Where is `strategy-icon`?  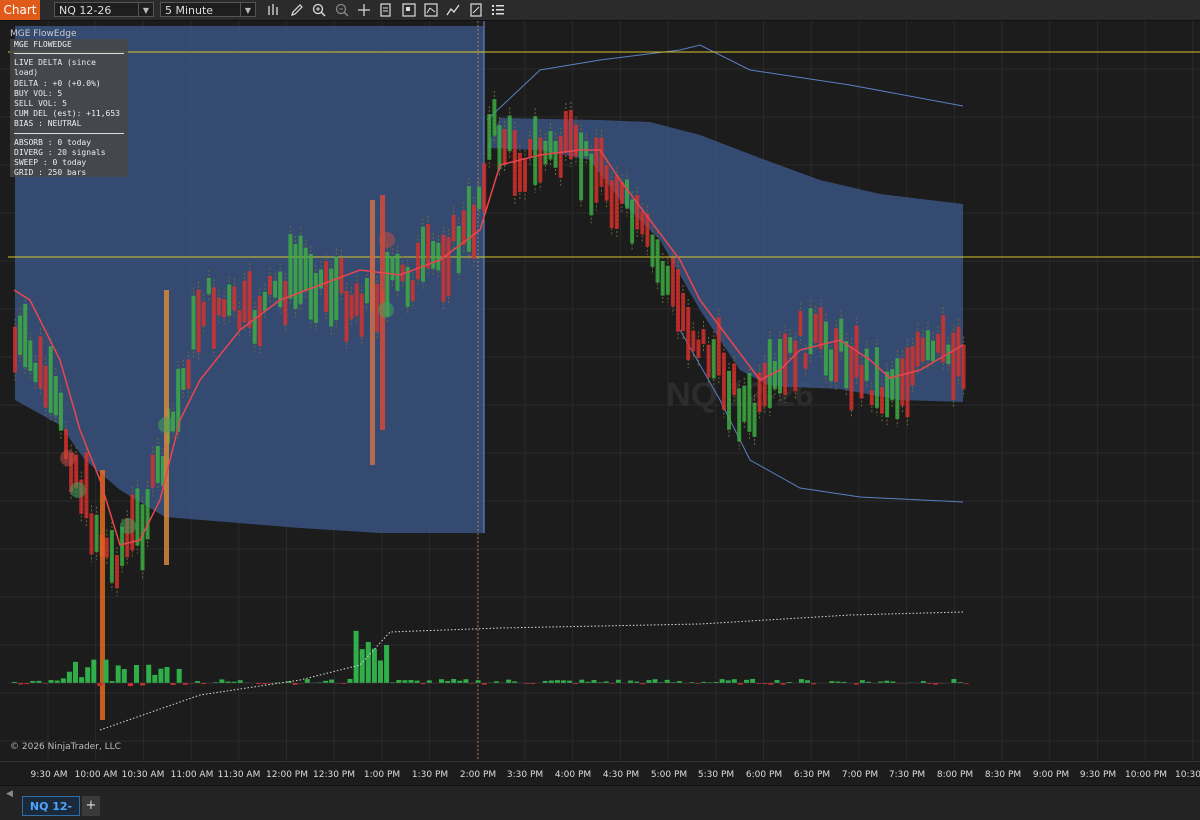
strategy-icon is located at coordinates (453, 10).